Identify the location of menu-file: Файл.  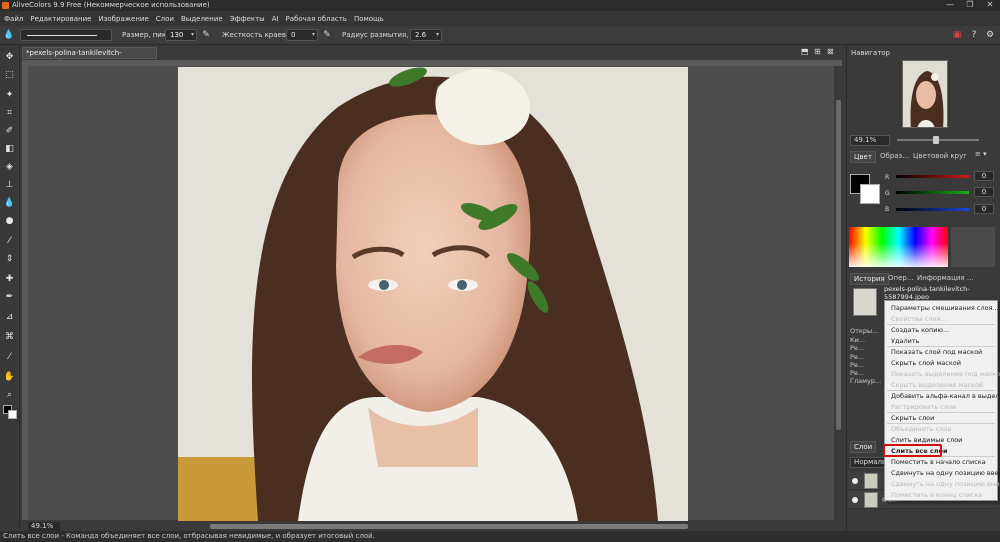
(13, 19).